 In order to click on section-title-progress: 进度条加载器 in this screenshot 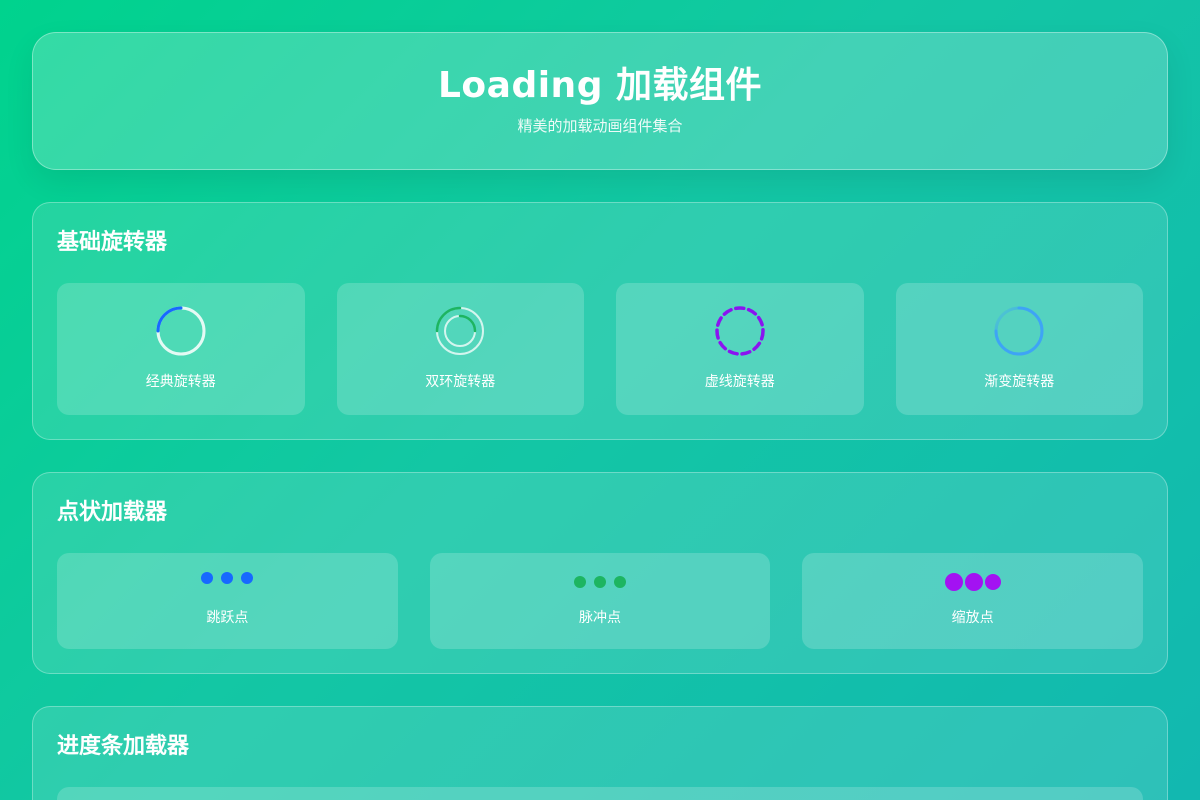, I will do `click(123, 746)`.